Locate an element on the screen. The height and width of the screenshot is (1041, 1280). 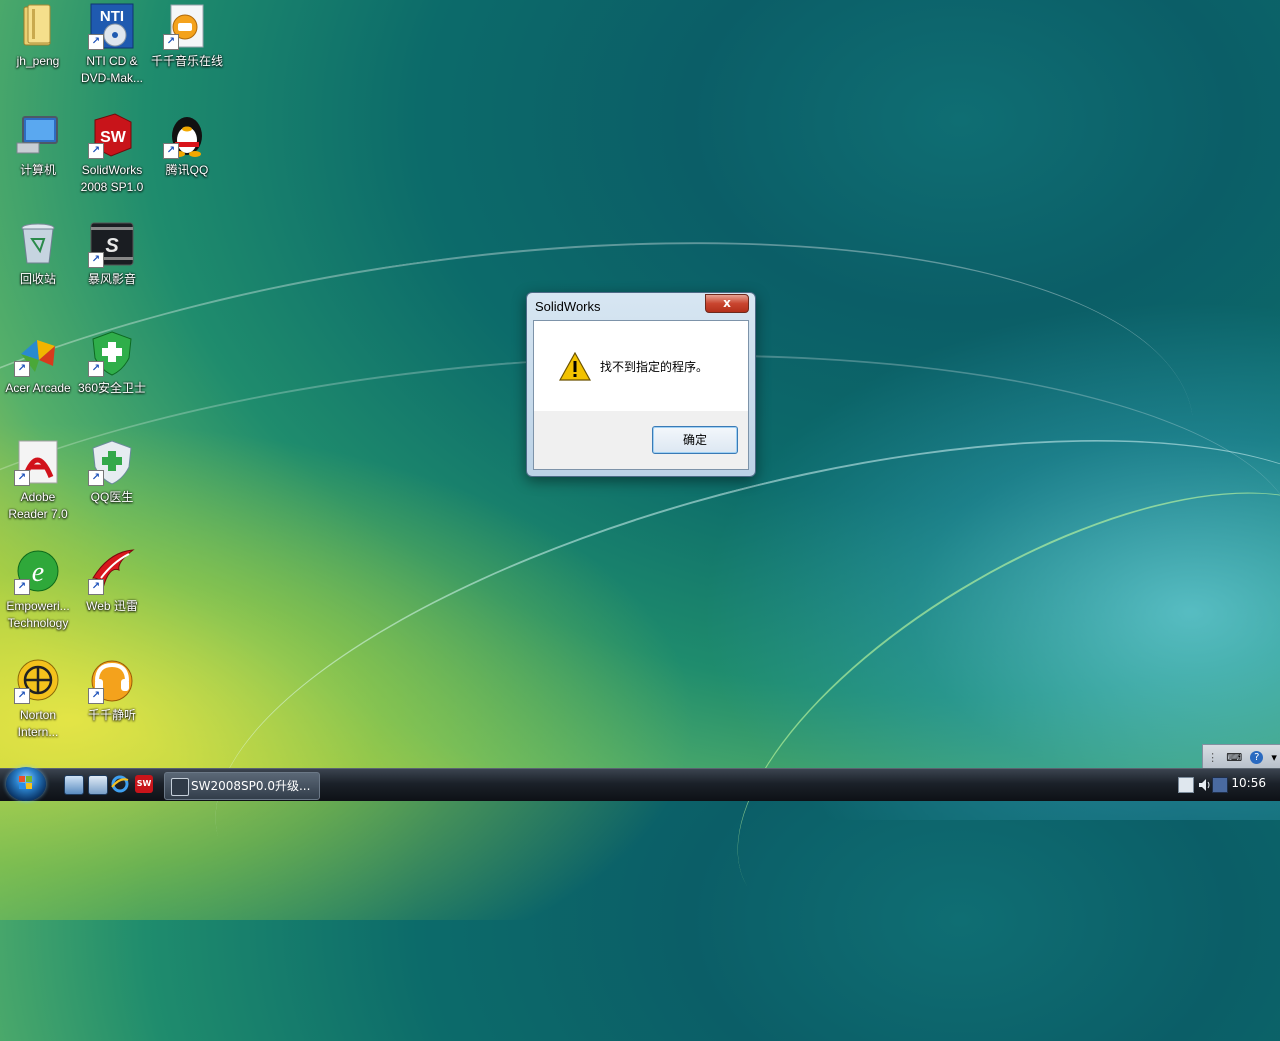
desktop-icon-empowering: e ↗ Empoweri... Technology is located at coordinates (38, 589).